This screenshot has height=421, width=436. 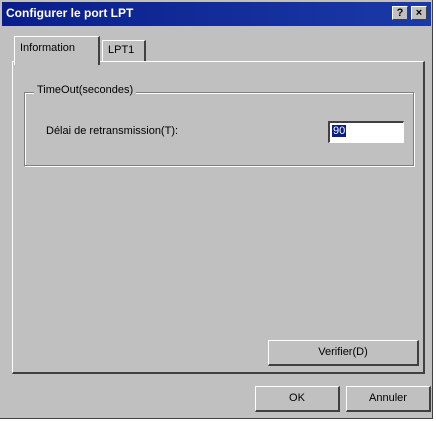 I want to click on help-button: ?, so click(x=400, y=13).